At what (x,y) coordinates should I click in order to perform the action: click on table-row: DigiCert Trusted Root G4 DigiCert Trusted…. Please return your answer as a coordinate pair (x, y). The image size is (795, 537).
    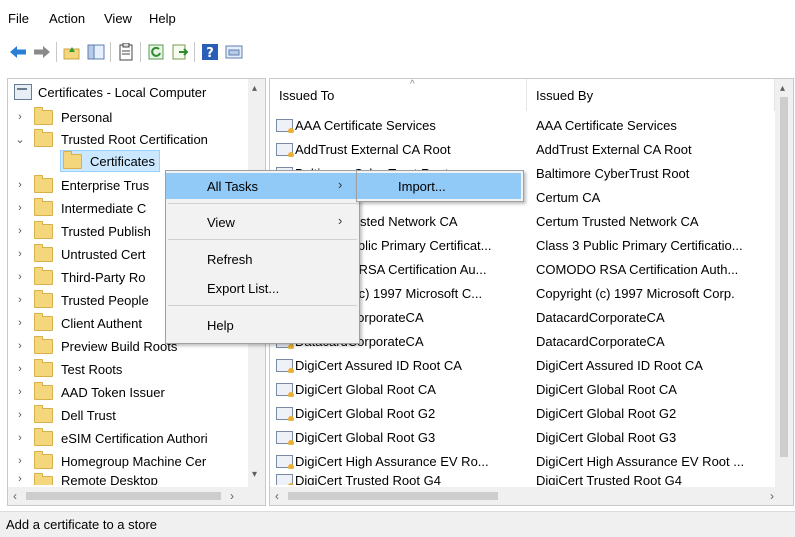
    Looking at the image, I should click on (522, 479).